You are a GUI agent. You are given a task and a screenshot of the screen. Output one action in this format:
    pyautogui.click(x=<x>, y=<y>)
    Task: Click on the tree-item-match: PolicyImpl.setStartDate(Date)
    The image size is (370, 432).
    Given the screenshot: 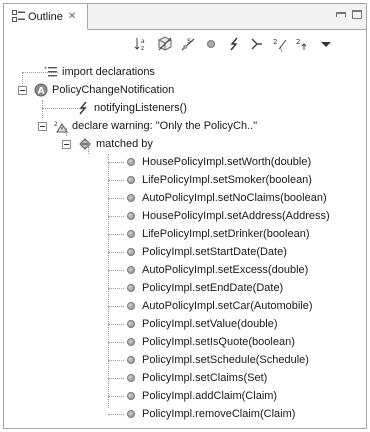 What is the action you would take?
    pyautogui.click(x=205, y=252)
    